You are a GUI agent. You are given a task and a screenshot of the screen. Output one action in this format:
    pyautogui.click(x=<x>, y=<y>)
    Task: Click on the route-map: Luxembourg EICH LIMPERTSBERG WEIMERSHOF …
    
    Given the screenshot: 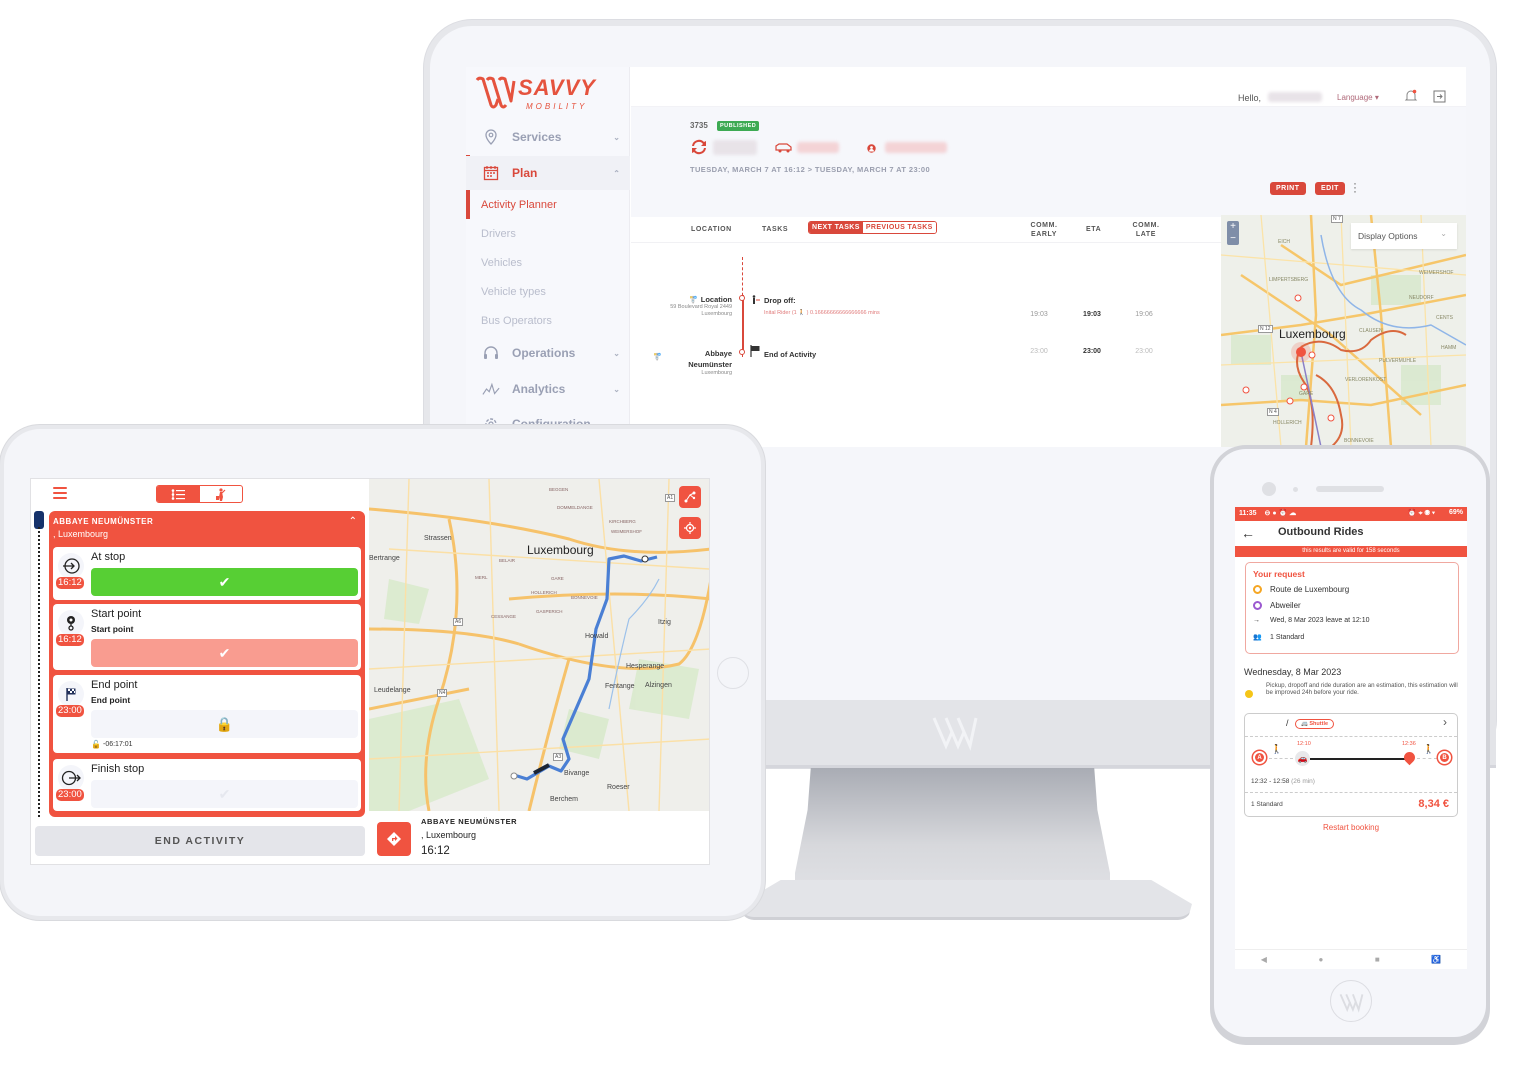 What is the action you would take?
    pyautogui.click(x=1343, y=331)
    